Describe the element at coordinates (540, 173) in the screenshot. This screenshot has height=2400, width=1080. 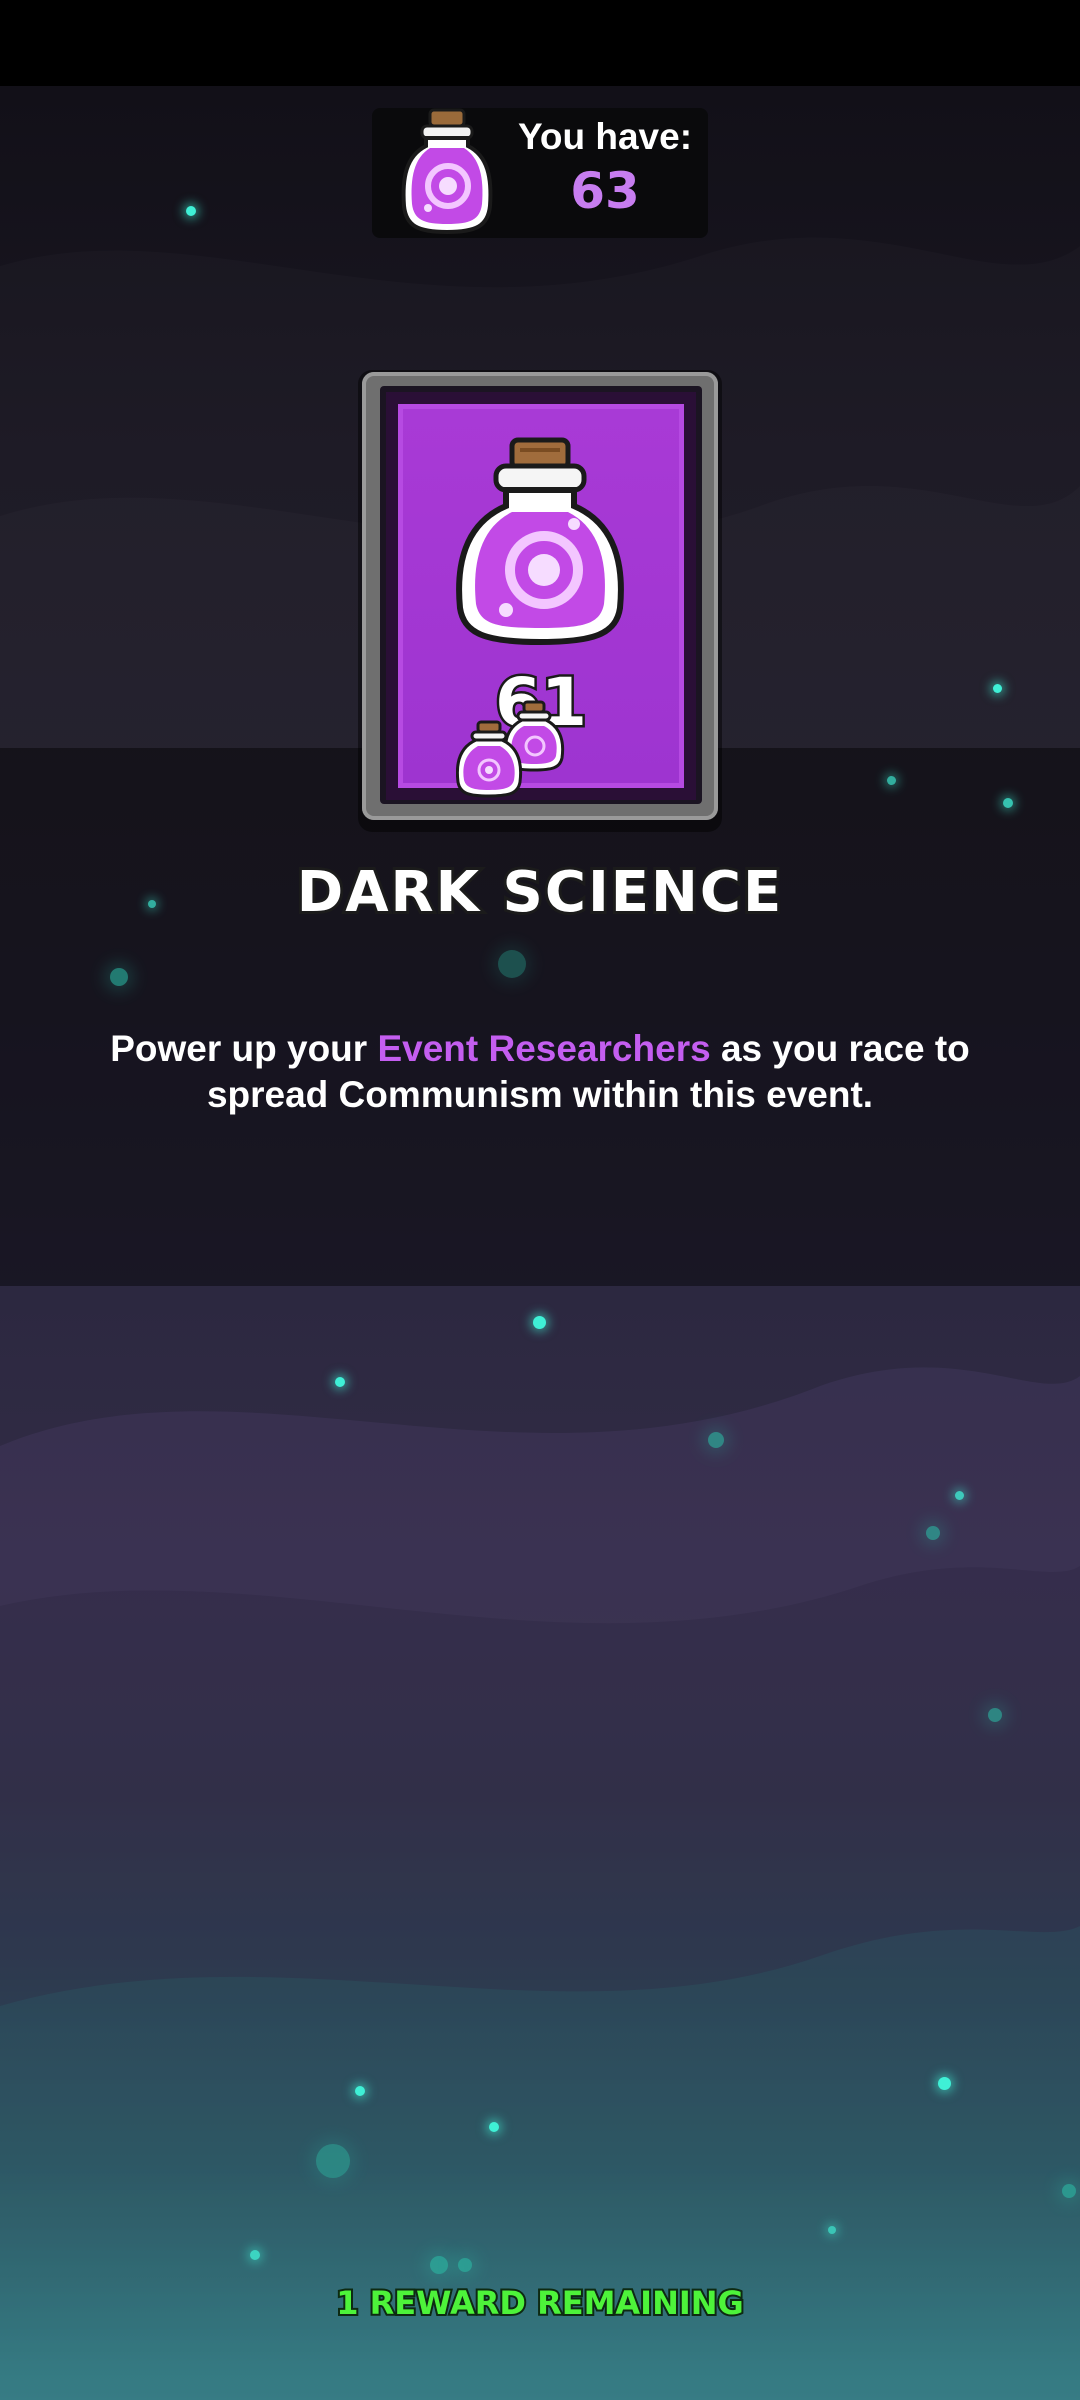
I see `currency-counter: You have: 63` at that location.